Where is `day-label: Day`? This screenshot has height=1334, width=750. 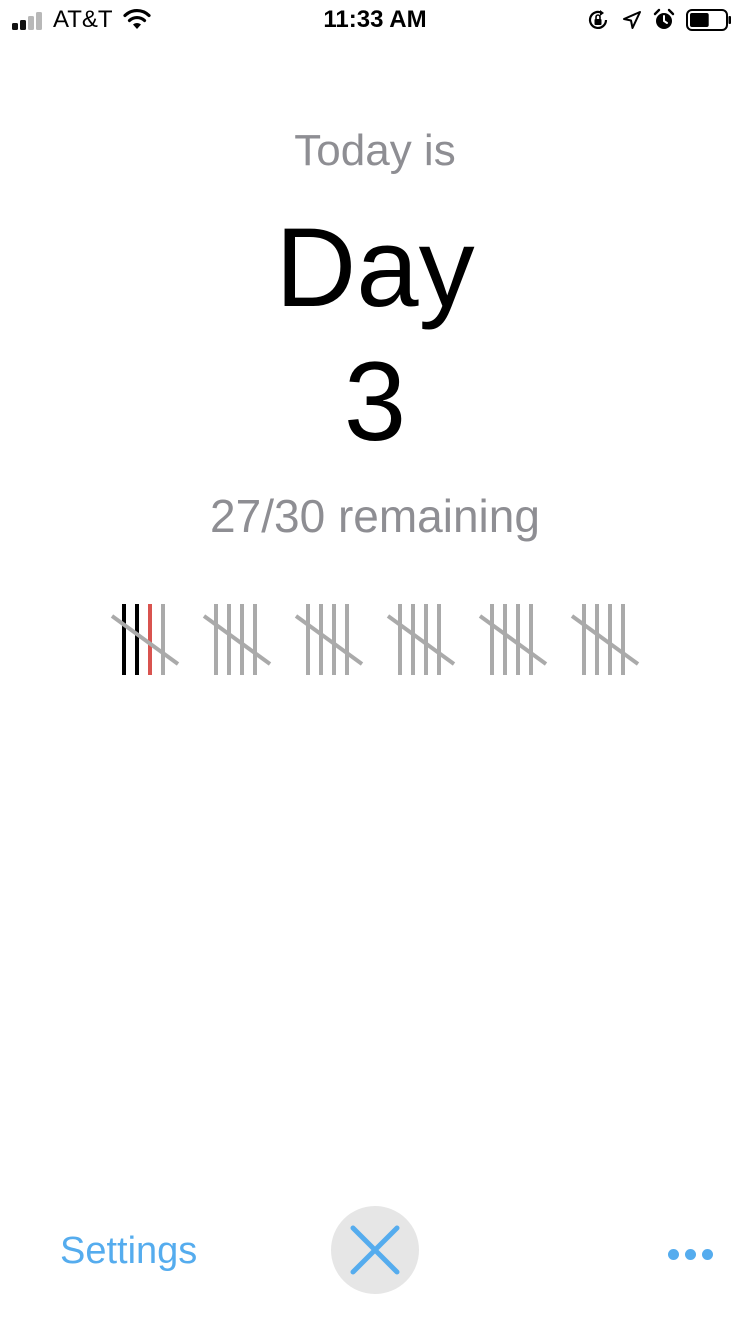 day-label: Day is located at coordinates (375, 267).